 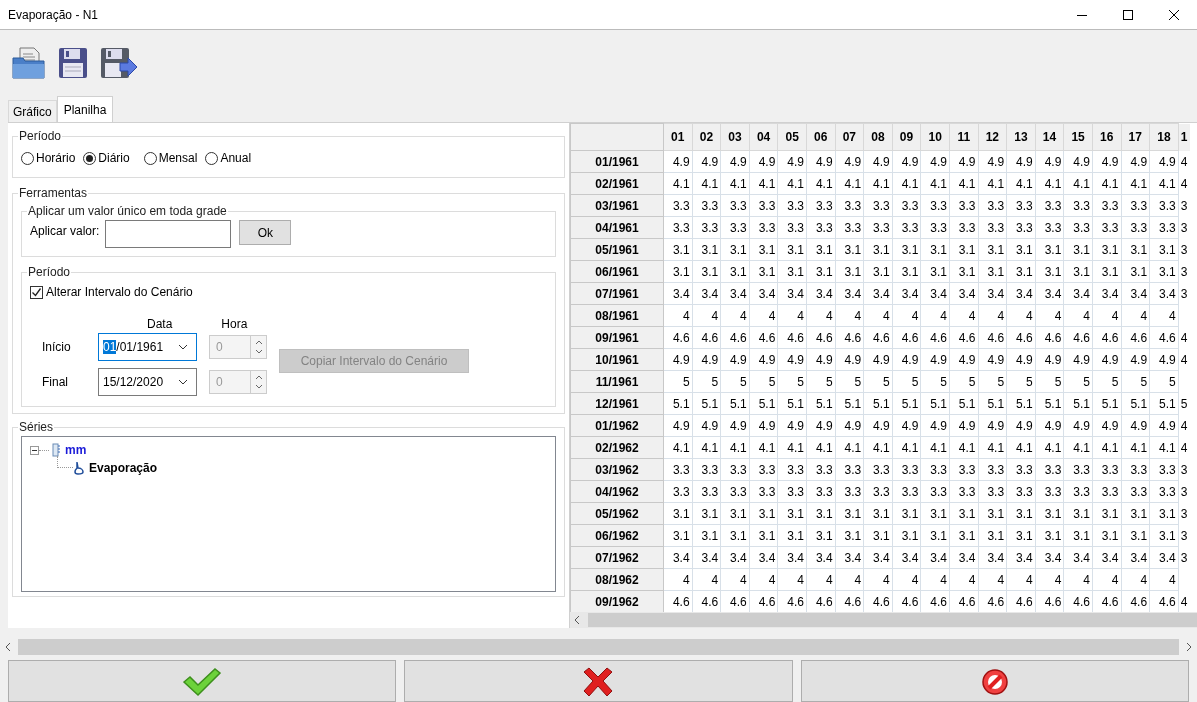 What do you see at coordinates (119, 292) in the screenshot?
I see `checkbox-label: Alterar Intervalo do Cenário` at bounding box center [119, 292].